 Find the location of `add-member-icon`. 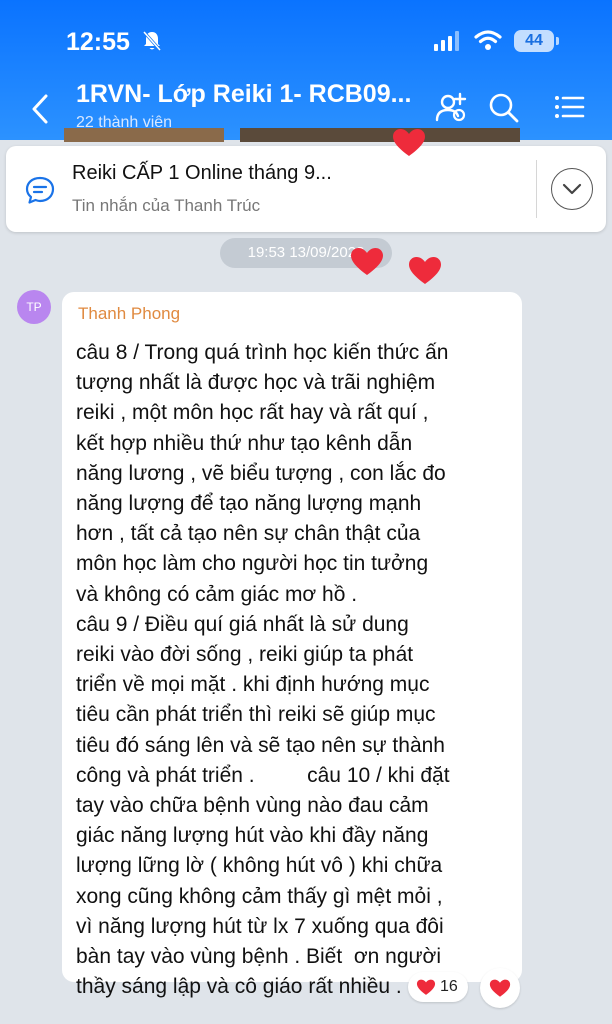

add-member-icon is located at coordinates (451, 107).